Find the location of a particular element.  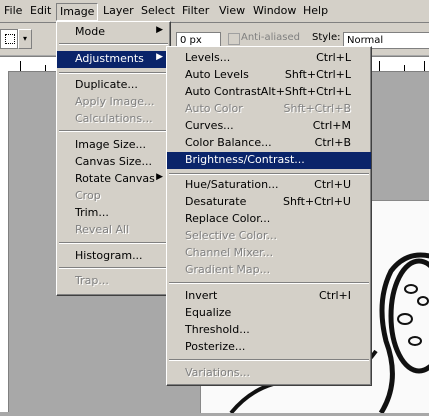

menu-item-desaturate: Desaturate Shft+Ctrl+U is located at coordinates (269, 202).